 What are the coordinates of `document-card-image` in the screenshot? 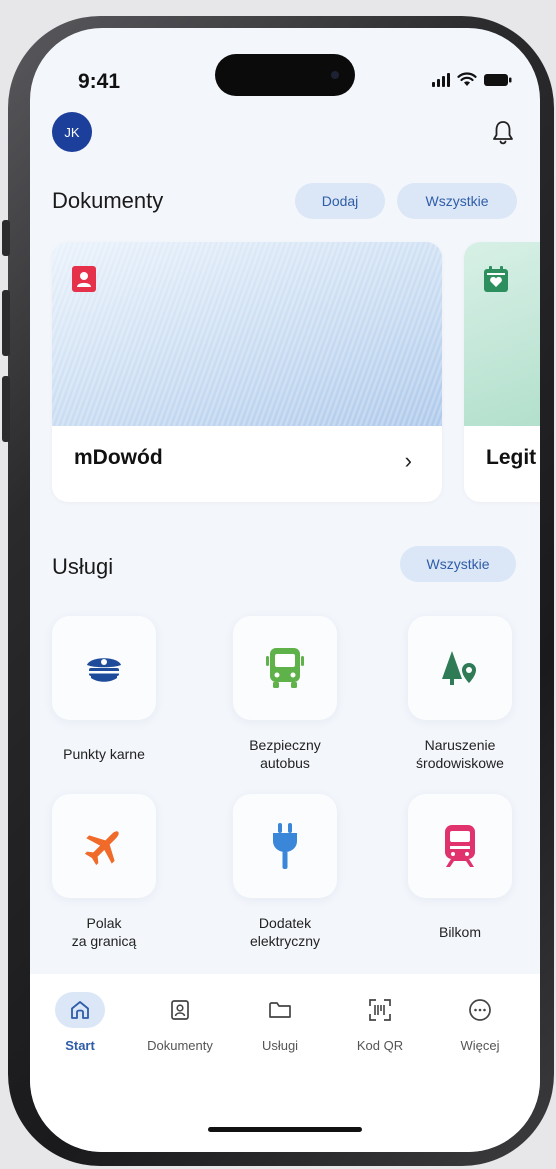 It's located at (247, 334).